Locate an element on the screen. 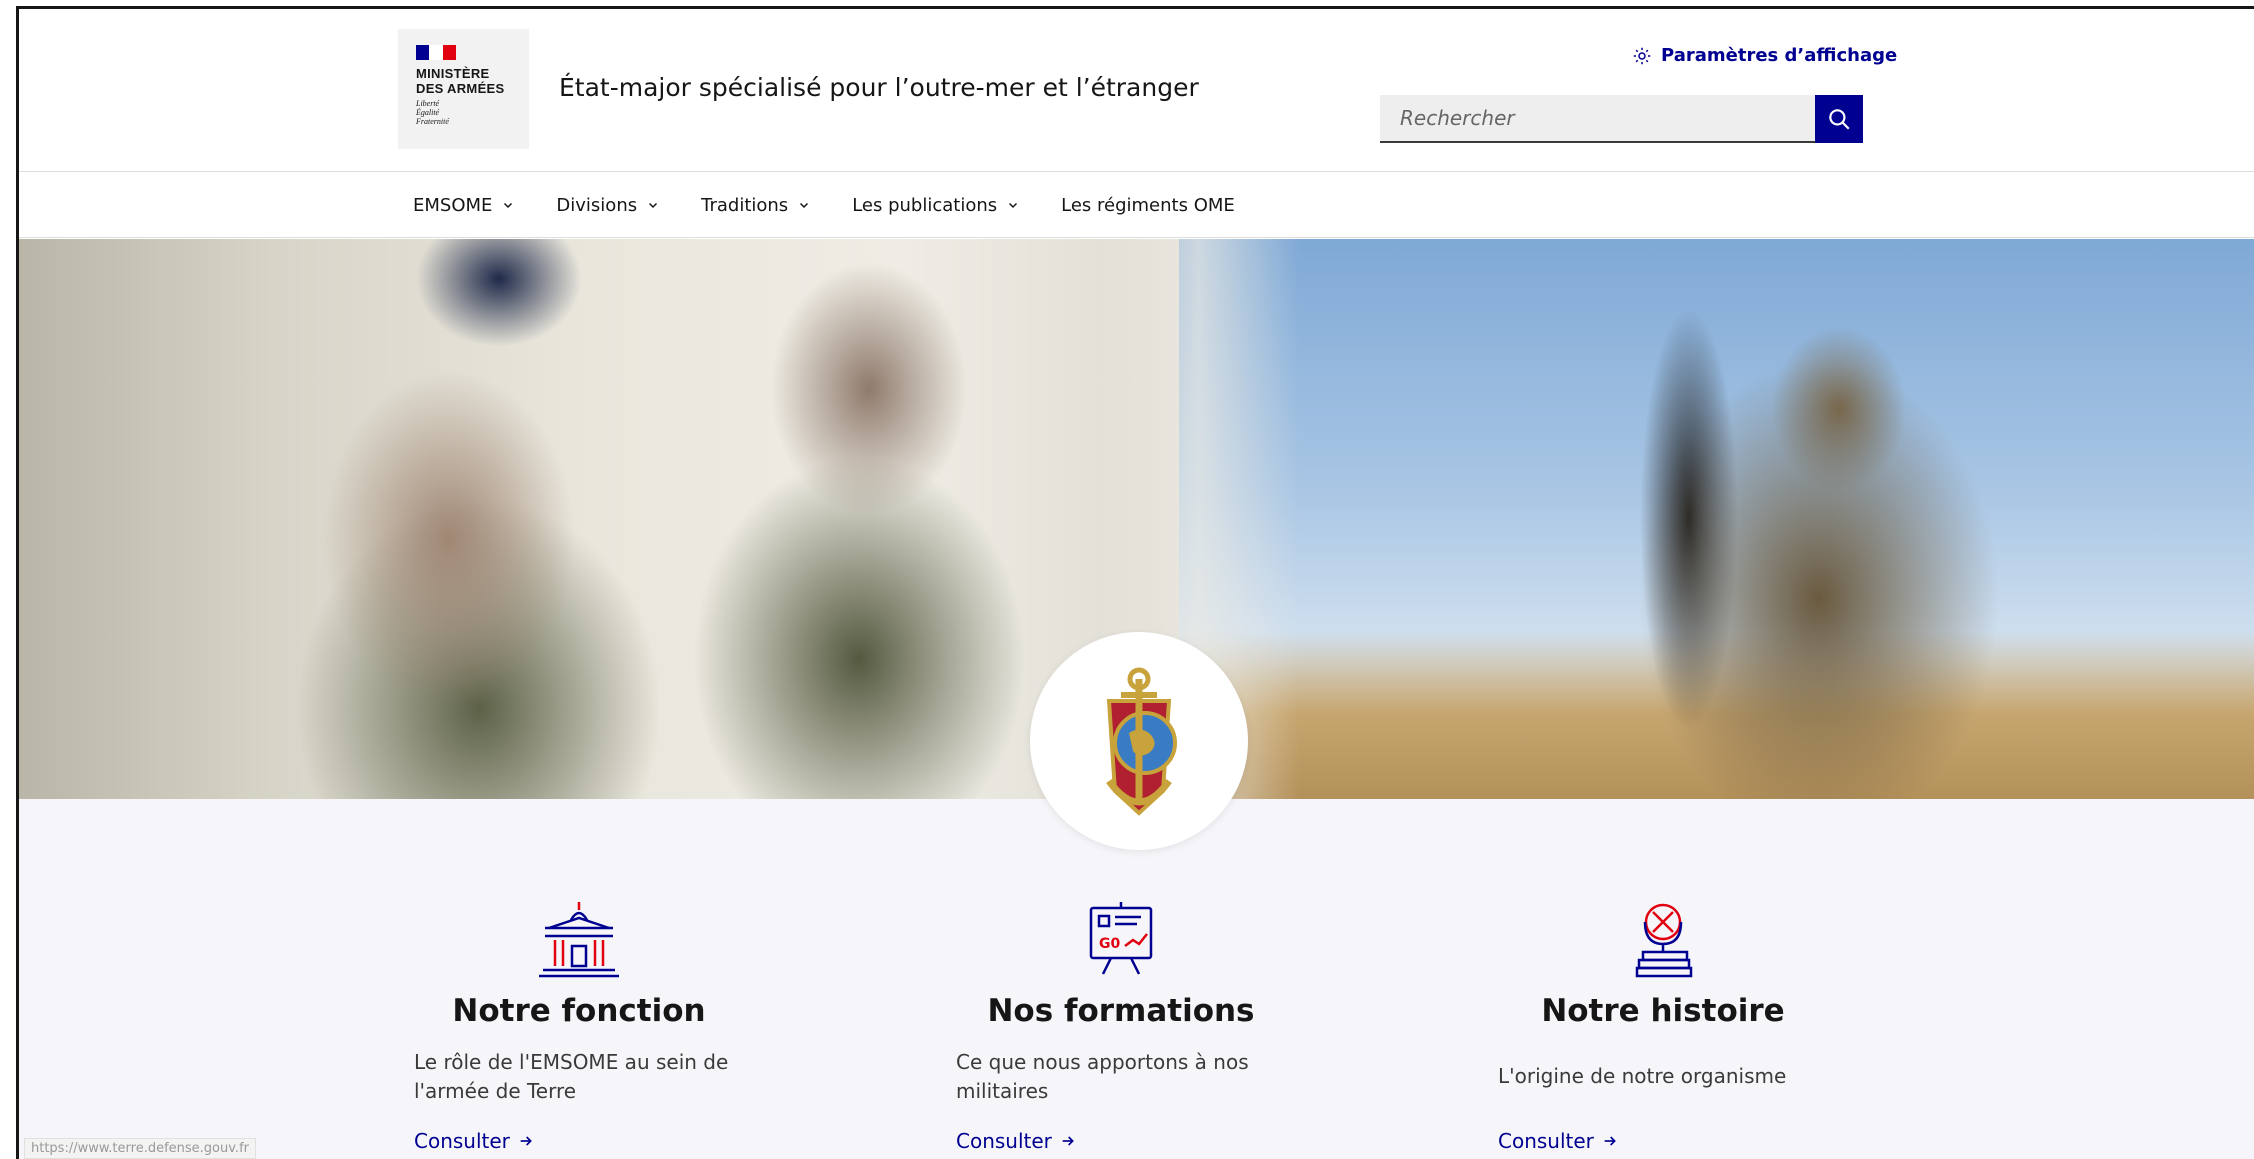  ministry-name: MINISTÈRE DES ARMÉES is located at coordinates (460, 81).